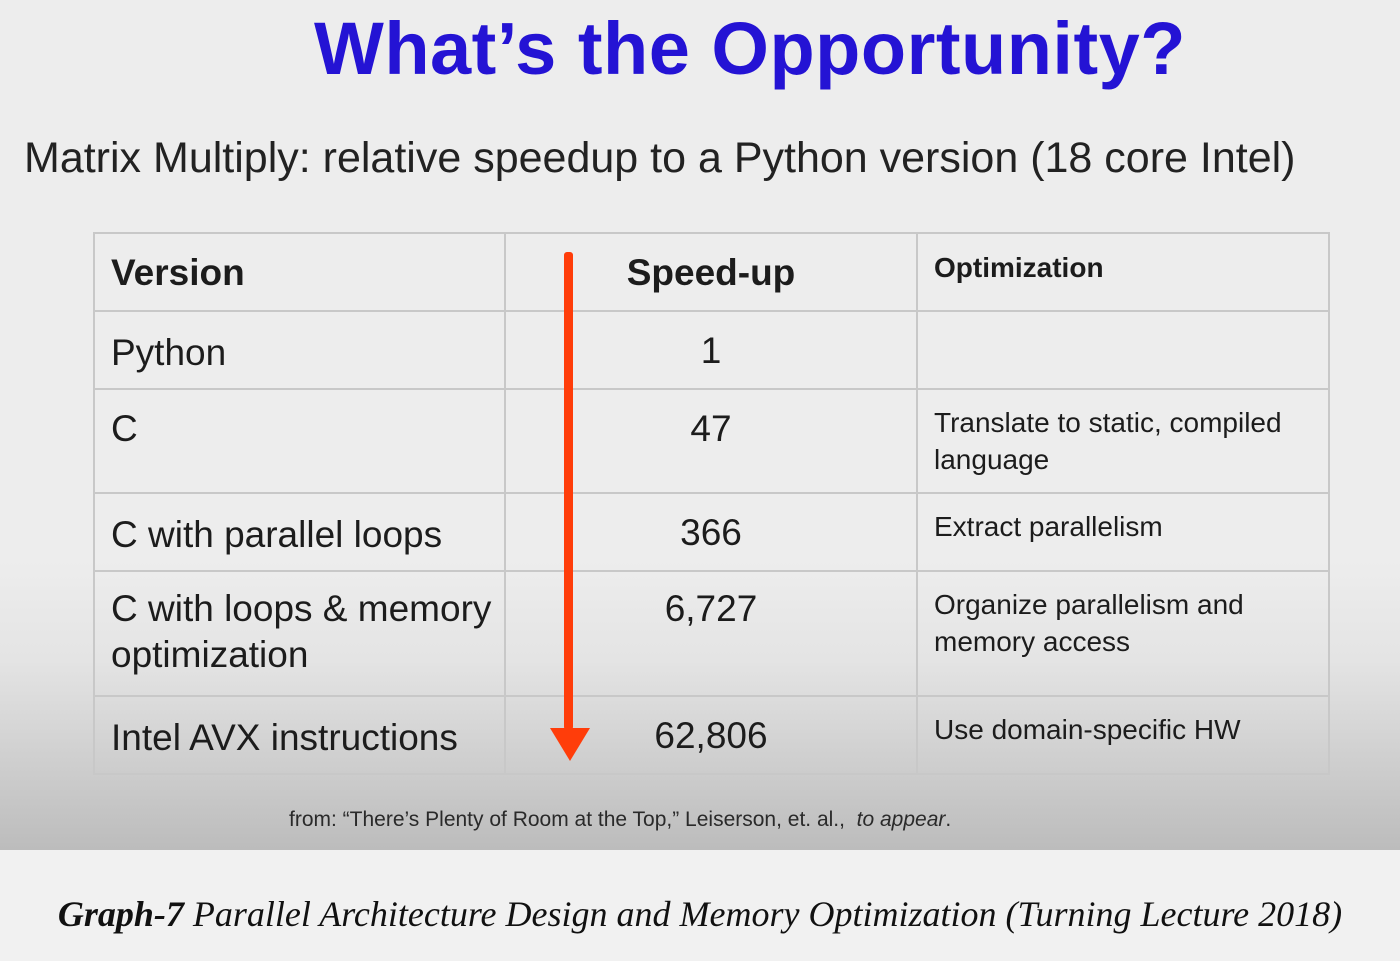  I want to click on citation-suffix: ., so click(948, 819).